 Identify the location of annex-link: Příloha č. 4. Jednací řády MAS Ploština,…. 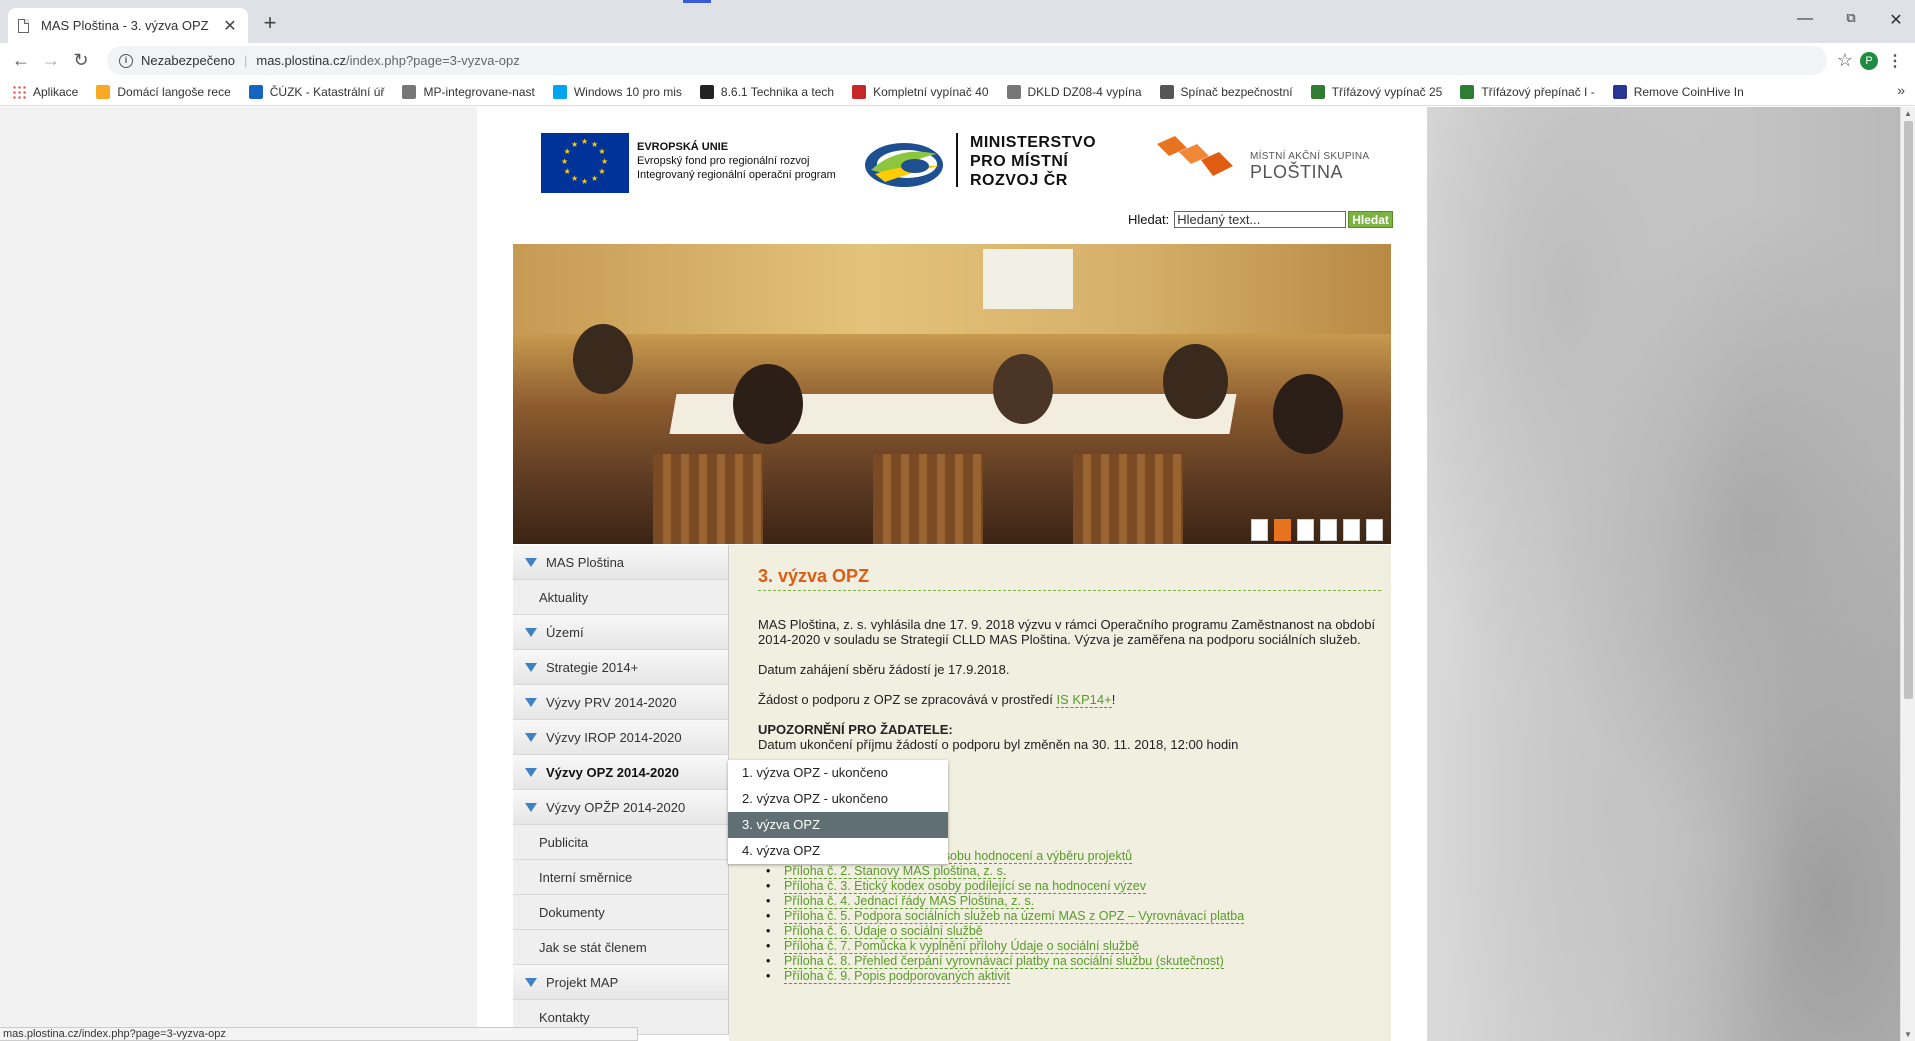
(909, 901).